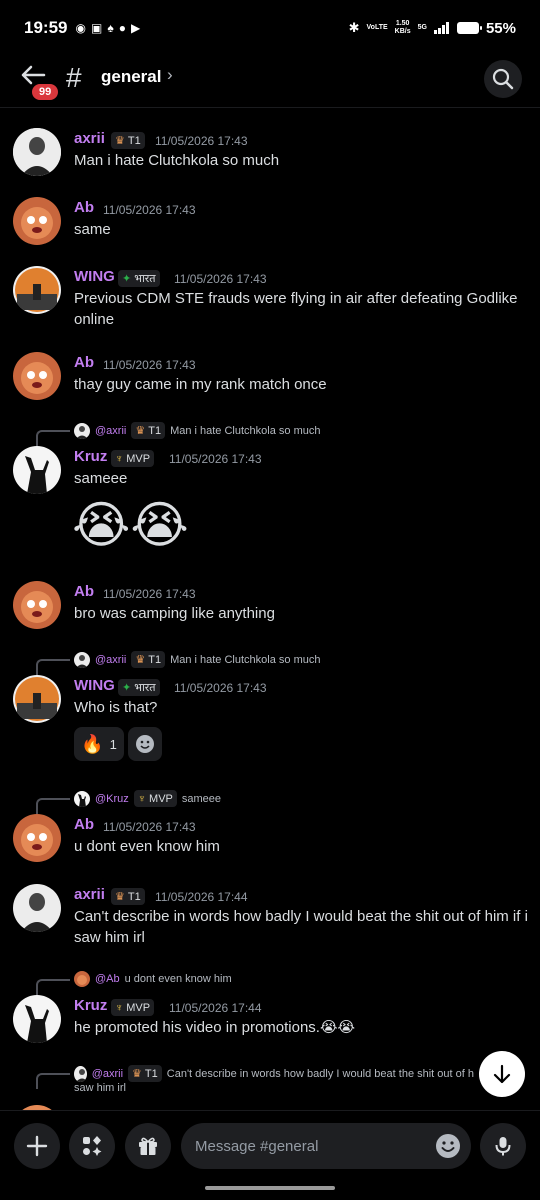 The width and height of the screenshot is (540, 1200). What do you see at coordinates (174, 613) in the screenshot?
I see `message-text: bro was camping like anything` at bounding box center [174, 613].